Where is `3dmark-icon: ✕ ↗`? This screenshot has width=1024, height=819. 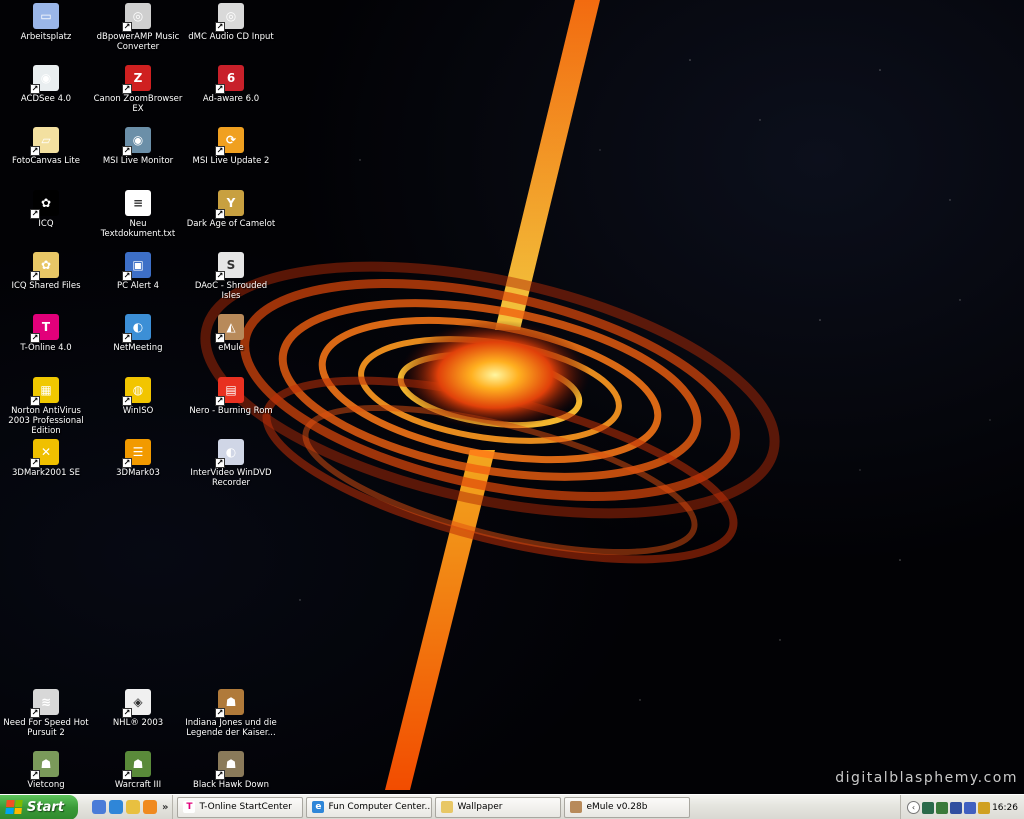 3dmark-icon: ✕ ↗ is located at coordinates (44, 453).